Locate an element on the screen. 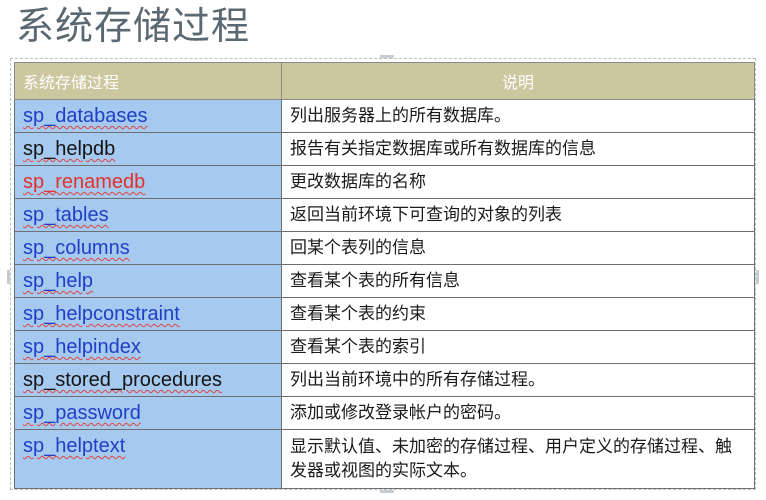 The image size is (766, 500). table-row: sp_helpindex 查看某个表的索引 is located at coordinates (384, 347).